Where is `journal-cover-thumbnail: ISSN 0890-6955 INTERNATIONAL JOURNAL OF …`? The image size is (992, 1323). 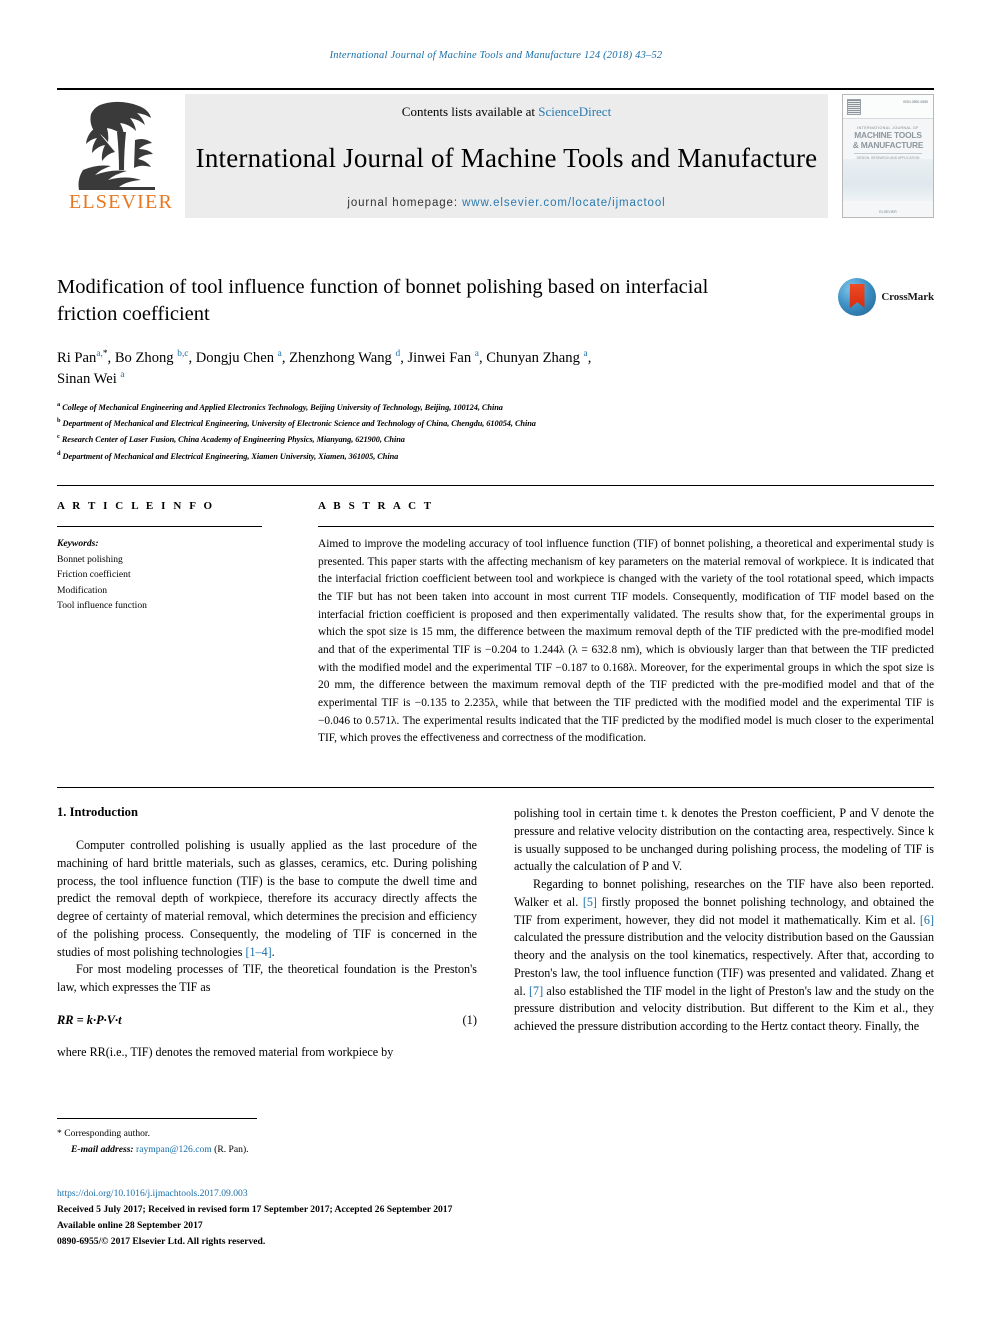
journal-cover-thumbnail: ISSN 0890-6955 INTERNATIONAL JOURNAL OF … is located at coordinates (888, 156).